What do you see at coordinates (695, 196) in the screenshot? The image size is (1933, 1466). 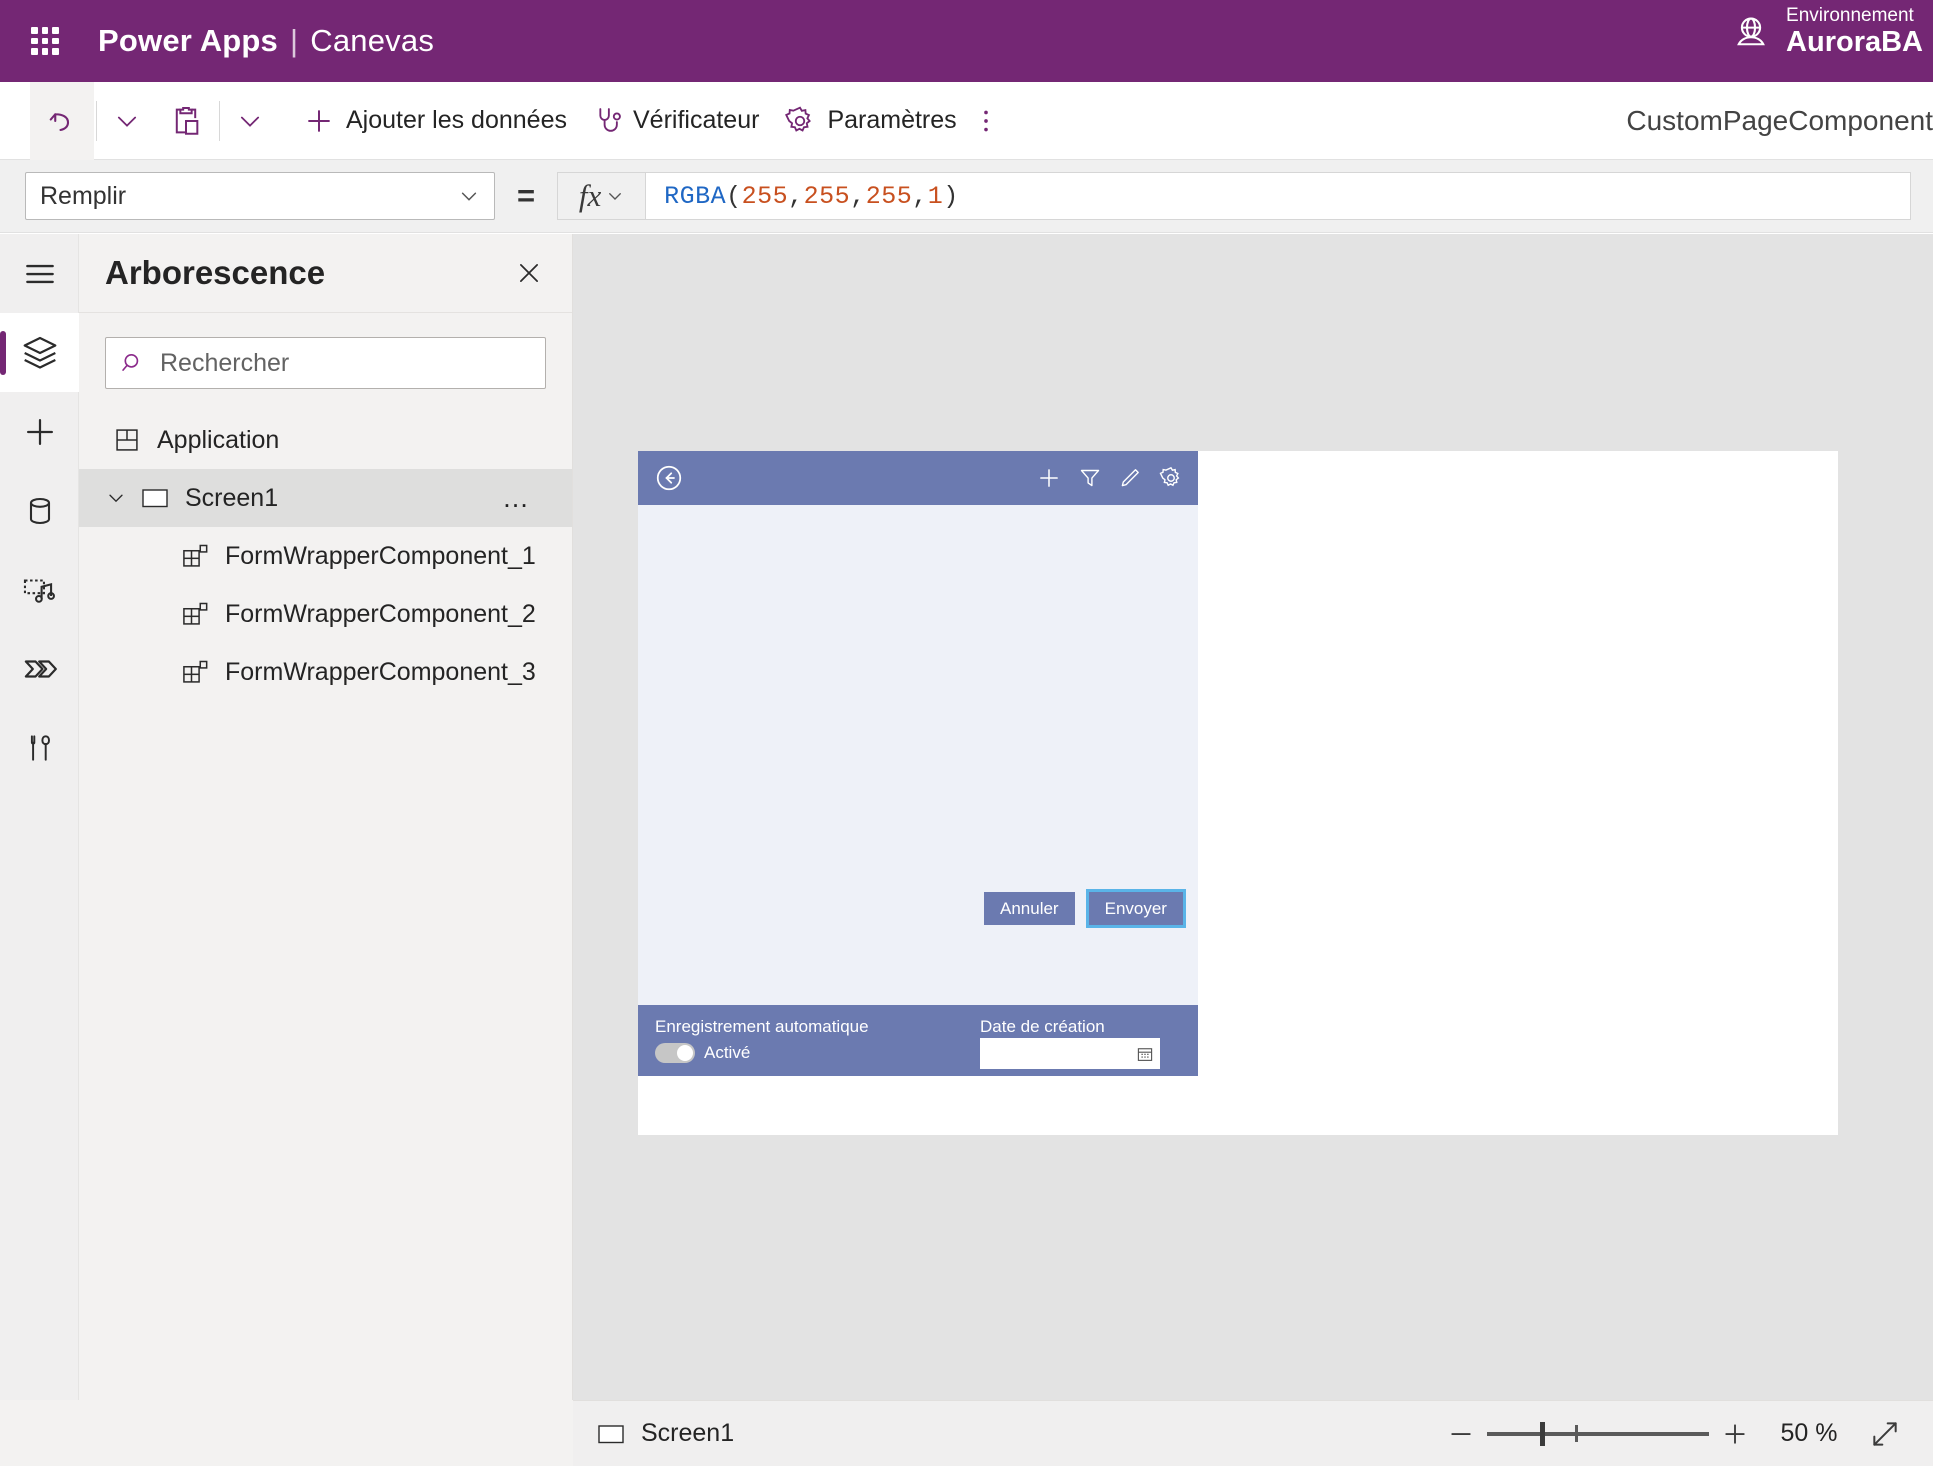 I see `formula-token-fn: RGBA` at bounding box center [695, 196].